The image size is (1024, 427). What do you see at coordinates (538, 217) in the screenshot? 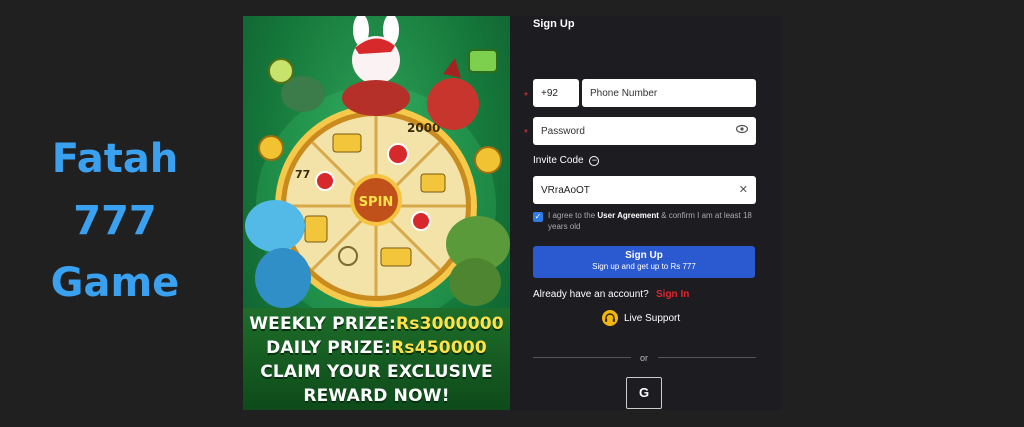
I see `agreement-checkbox: ✓` at bounding box center [538, 217].